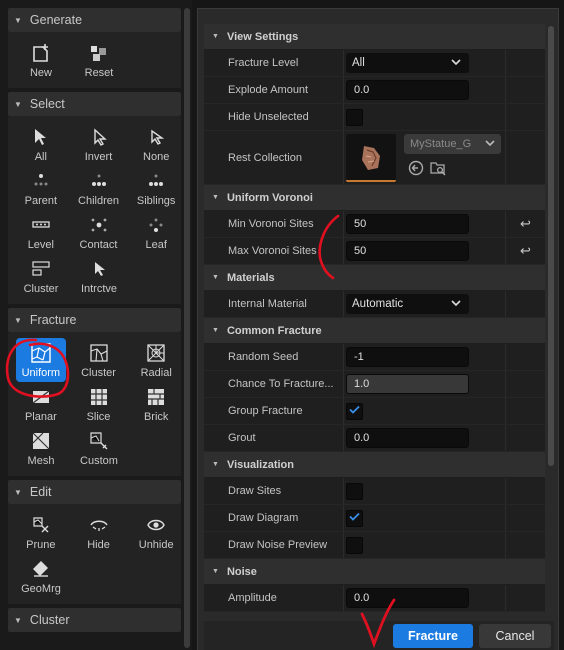  I want to click on uniform-icon, so click(41, 353).